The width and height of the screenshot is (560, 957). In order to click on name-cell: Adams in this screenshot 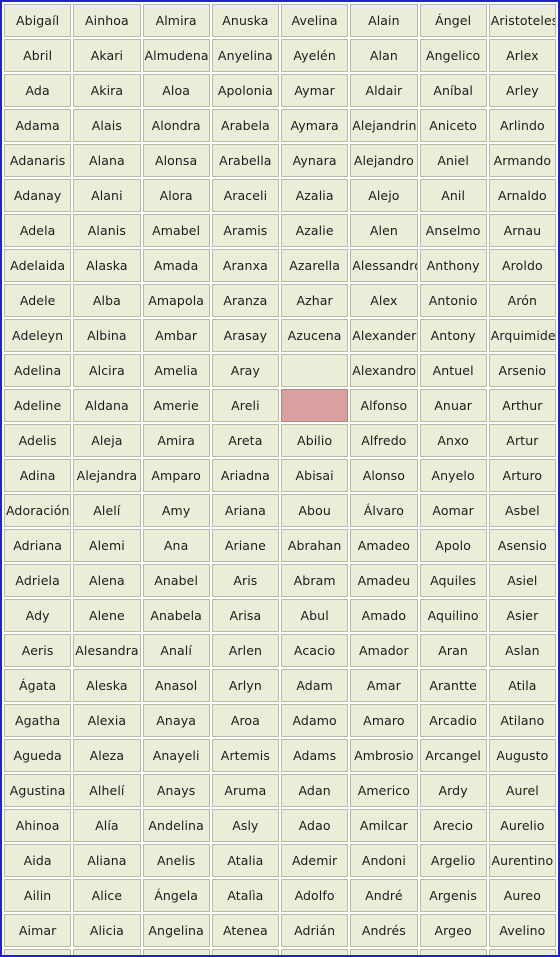, I will do `click(315, 755)`.